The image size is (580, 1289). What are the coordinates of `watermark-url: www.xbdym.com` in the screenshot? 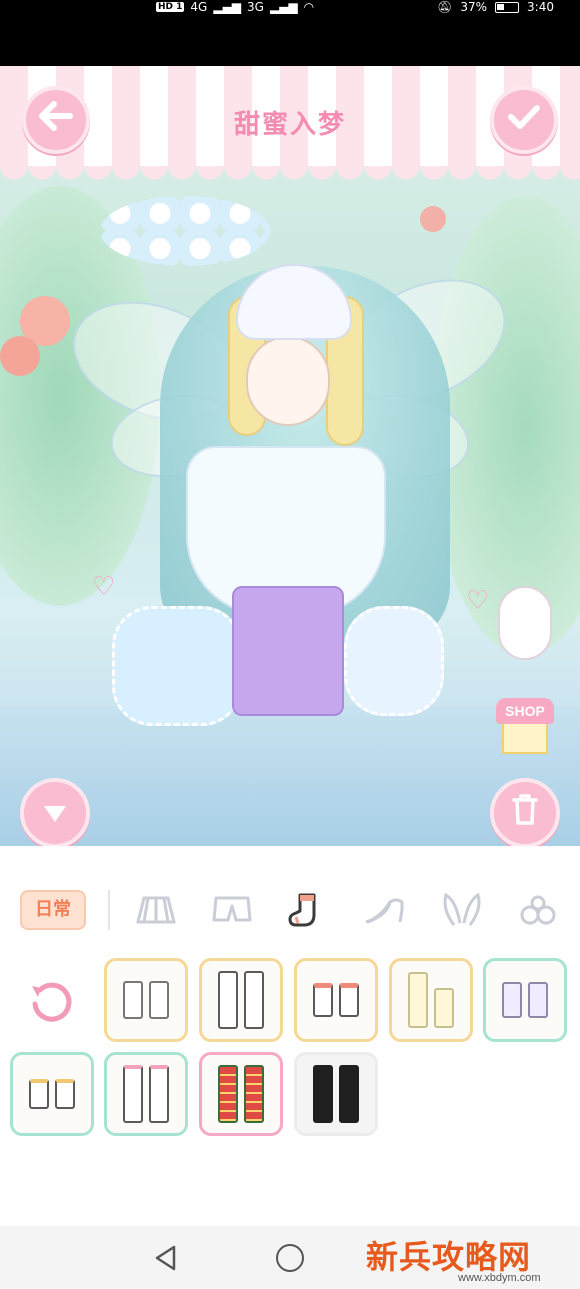 It's located at (499, 1278).